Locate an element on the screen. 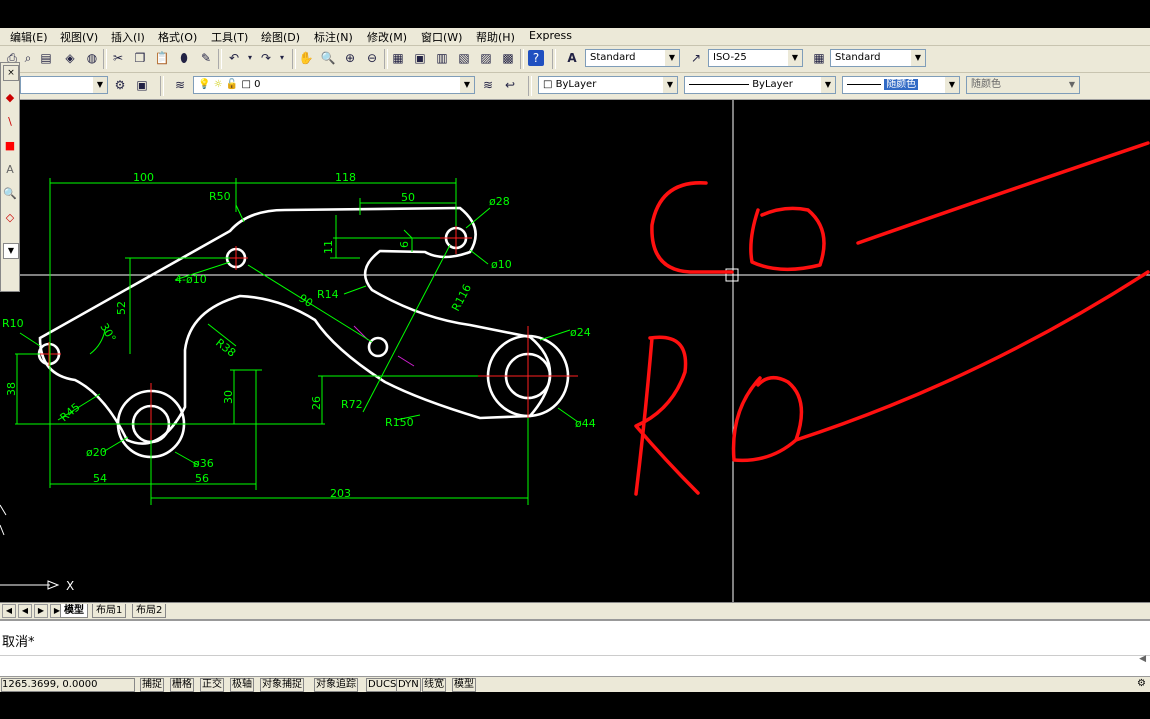  dim-dia20: ø20 is located at coordinates (96, 452).